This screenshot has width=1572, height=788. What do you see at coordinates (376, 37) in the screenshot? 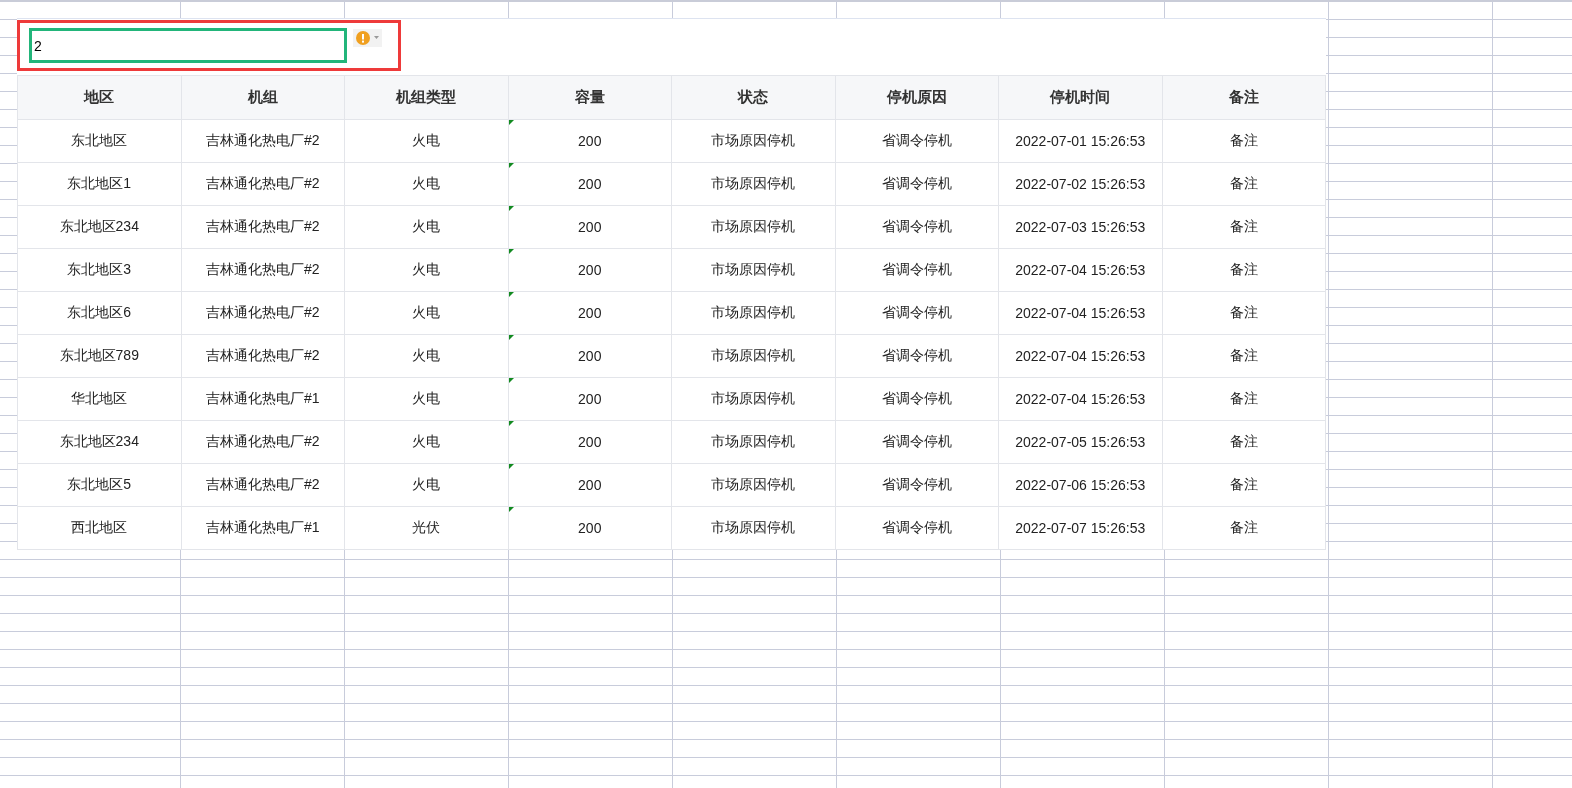
I see `caret-icon` at bounding box center [376, 37].